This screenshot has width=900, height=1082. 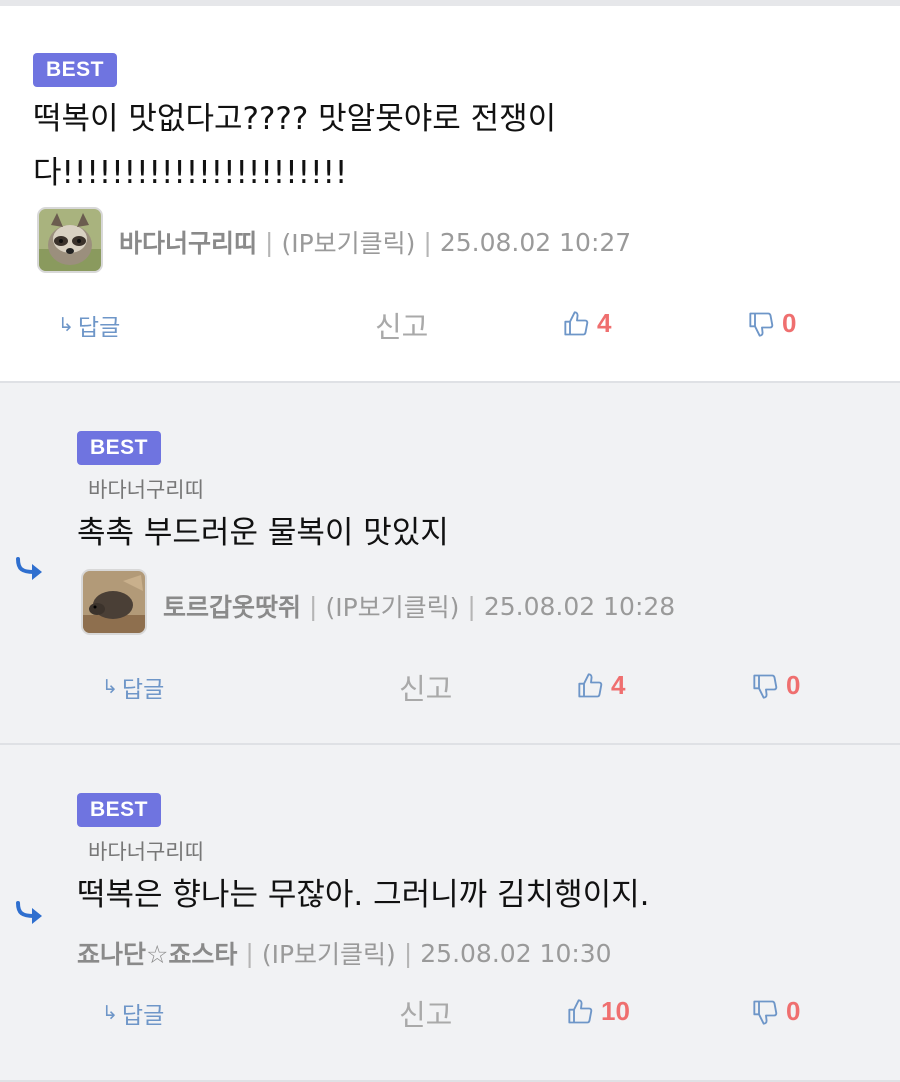 What do you see at coordinates (516, 953) in the screenshot?
I see `comment-timestamp: 25.08.02 10:30` at bounding box center [516, 953].